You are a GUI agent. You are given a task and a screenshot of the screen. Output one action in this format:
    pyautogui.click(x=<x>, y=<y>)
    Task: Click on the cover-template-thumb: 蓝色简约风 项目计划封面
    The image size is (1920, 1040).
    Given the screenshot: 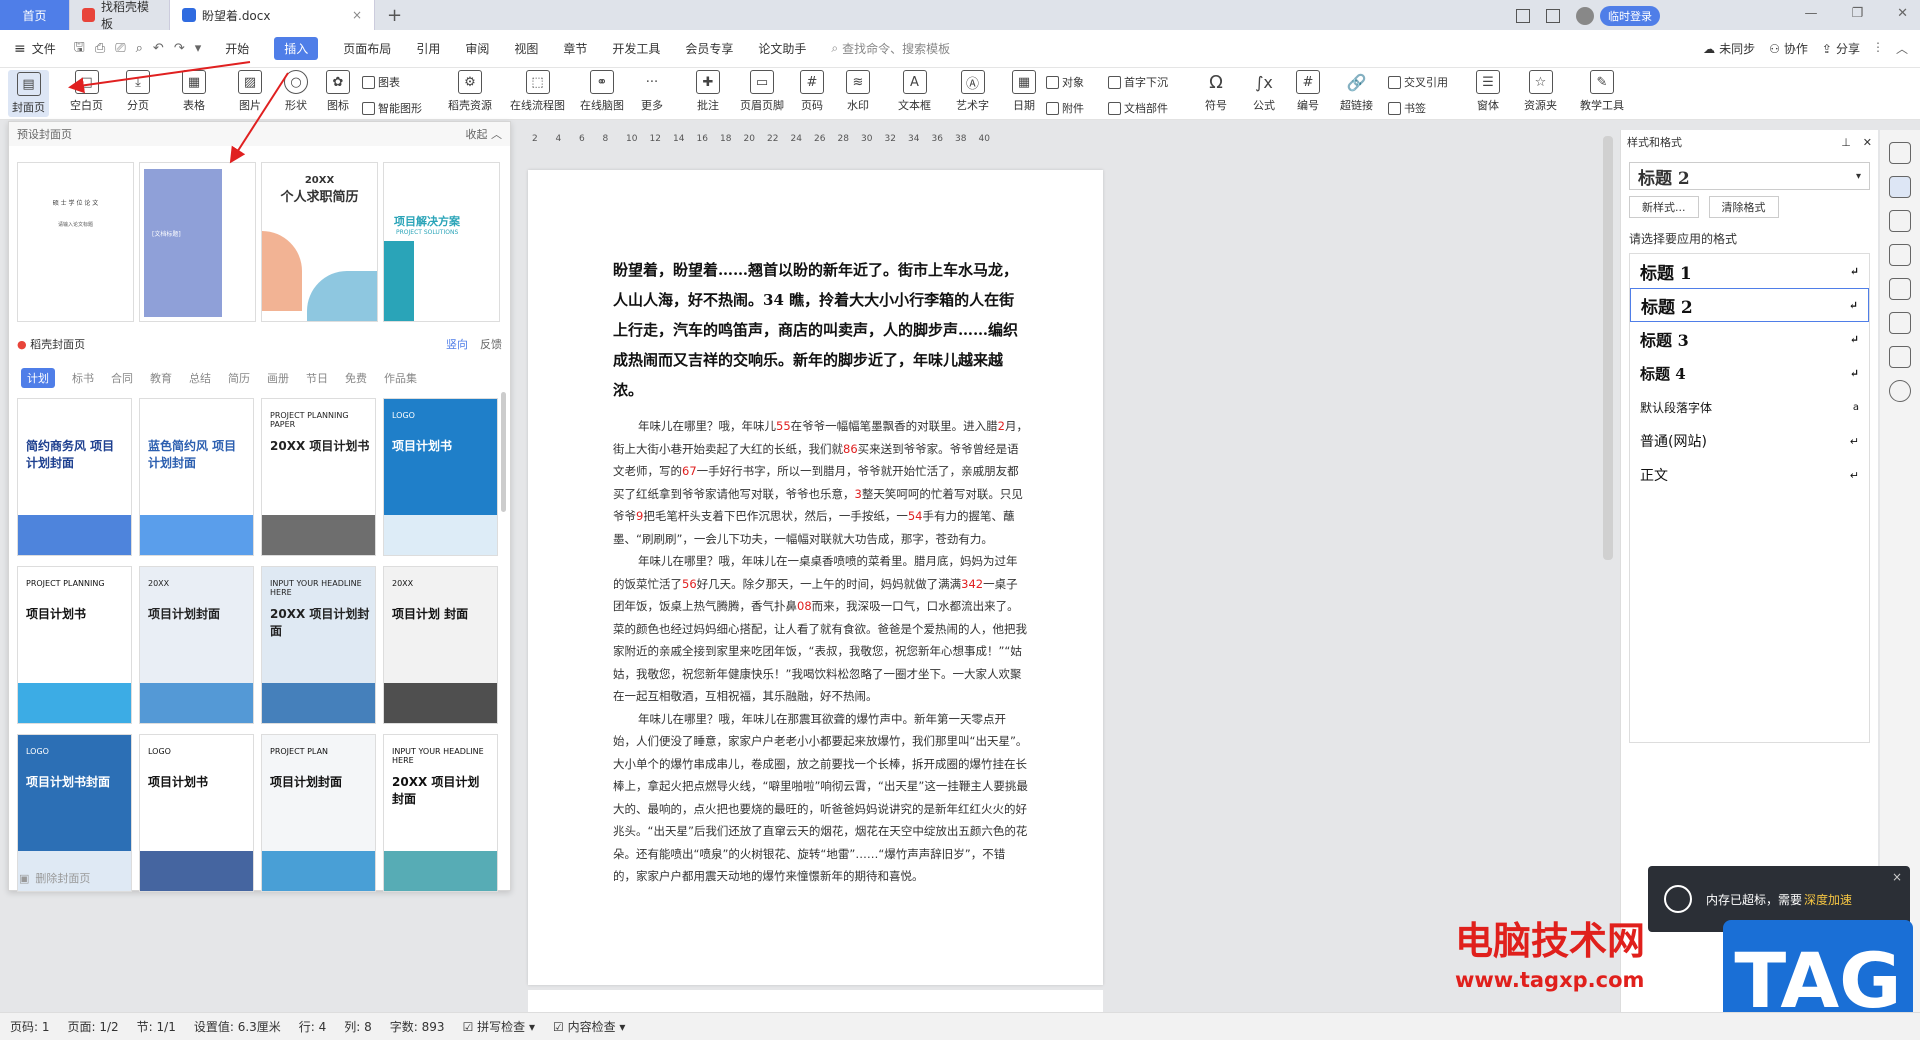 What is the action you would take?
    pyautogui.click(x=196, y=477)
    